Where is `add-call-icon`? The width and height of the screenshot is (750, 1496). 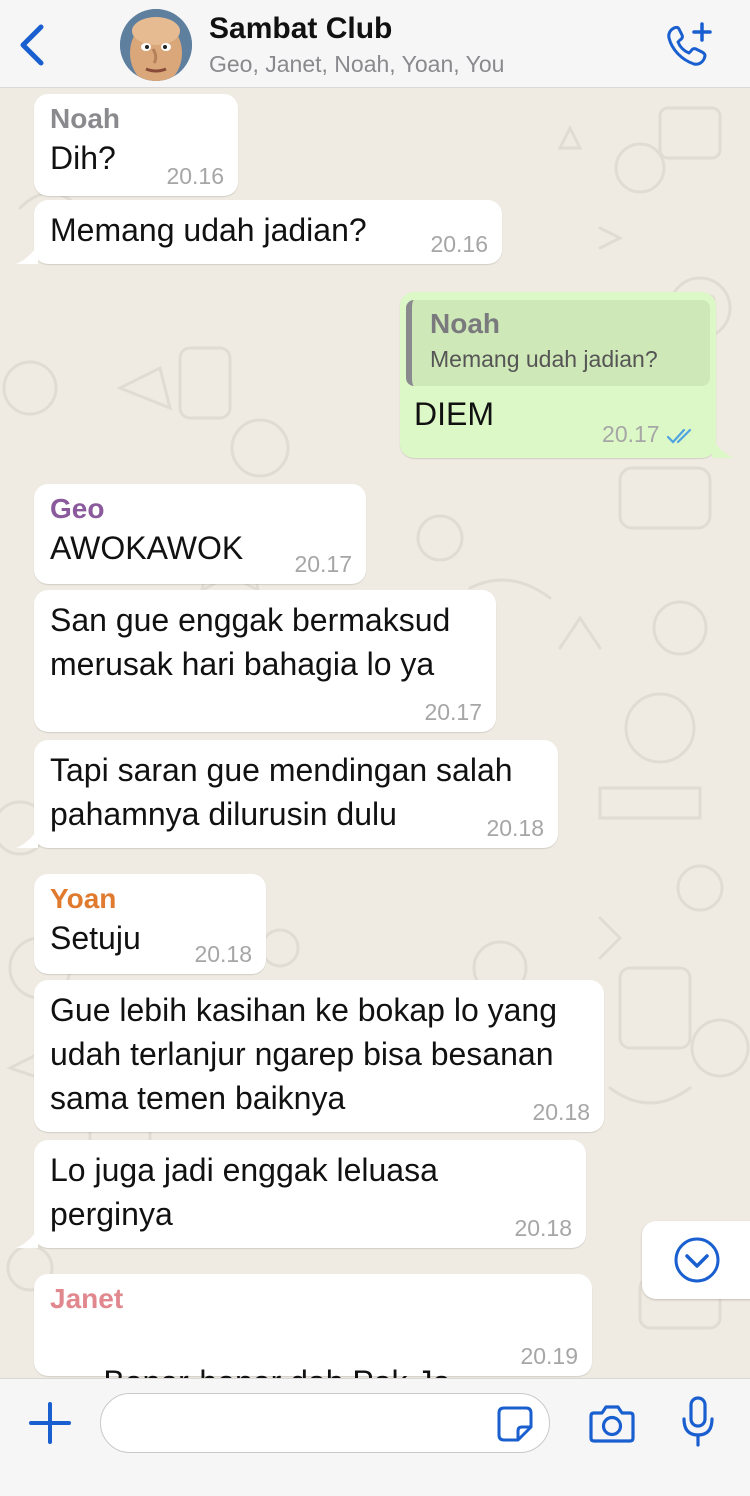 add-call-icon is located at coordinates (689, 44).